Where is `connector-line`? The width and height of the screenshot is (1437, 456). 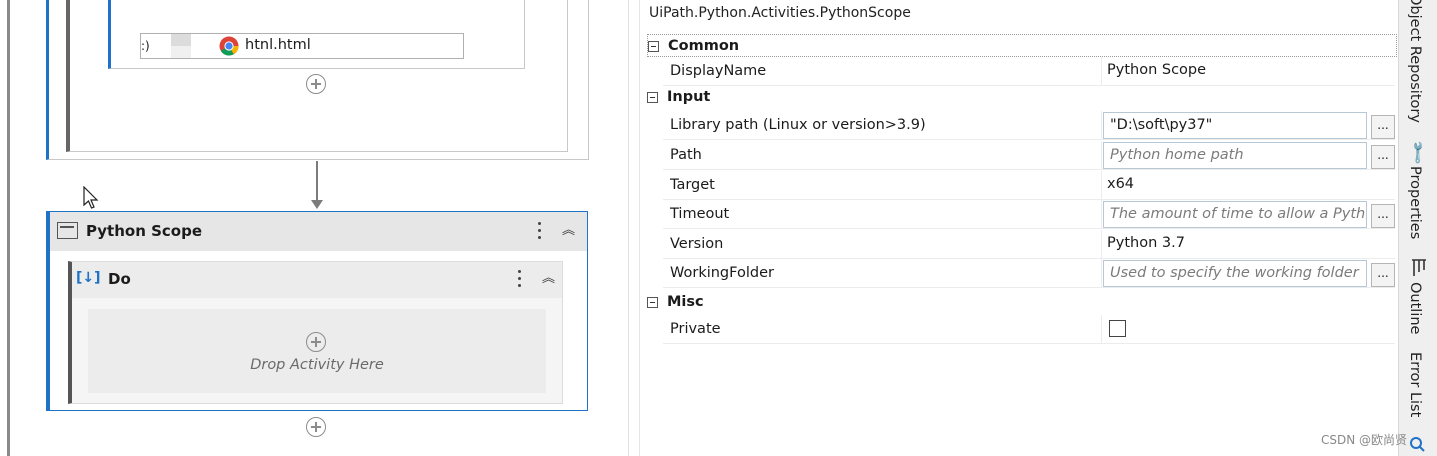 connector-line is located at coordinates (317, 181).